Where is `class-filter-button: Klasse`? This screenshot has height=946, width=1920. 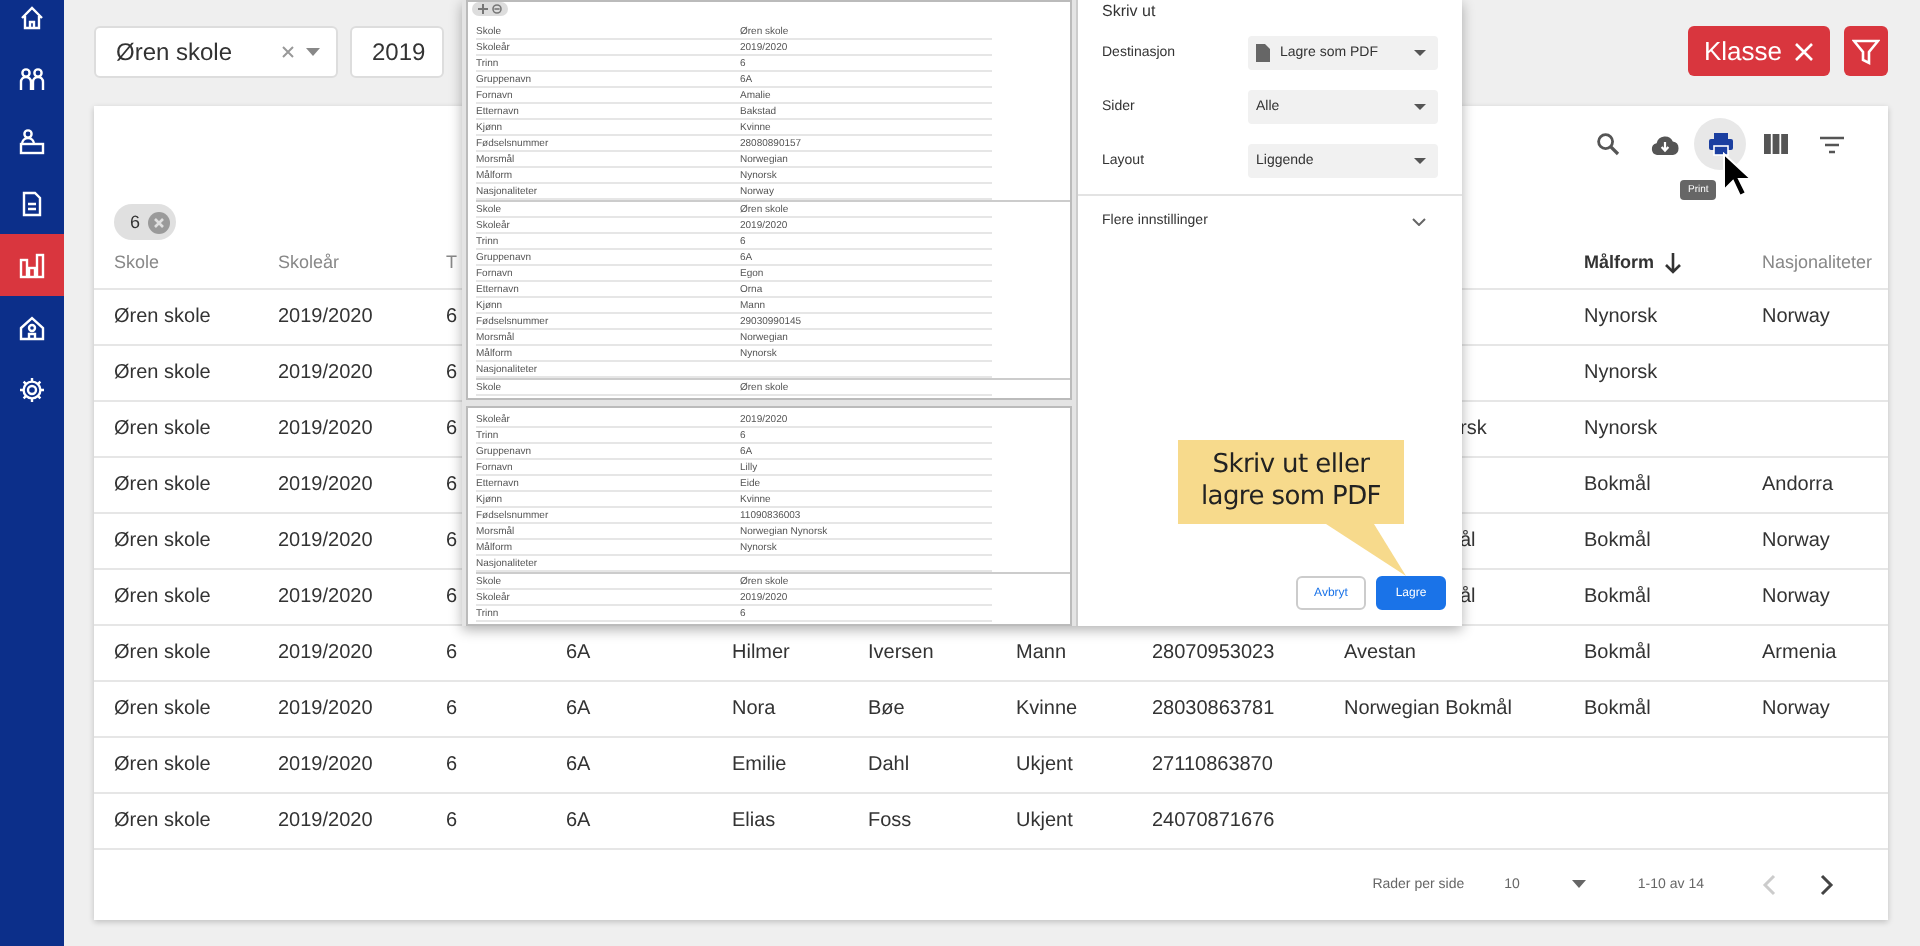 class-filter-button: Klasse is located at coordinates (1758, 51).